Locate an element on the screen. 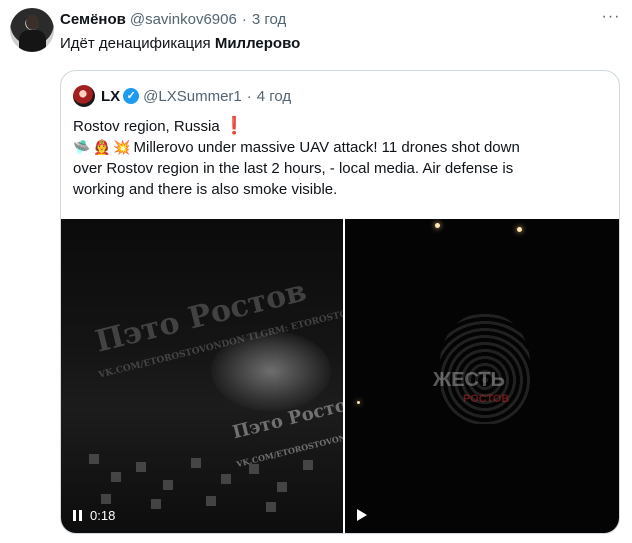 This screenshot has width=632, height=543. author-name: Семёнов is located at coordinates (93, 19).